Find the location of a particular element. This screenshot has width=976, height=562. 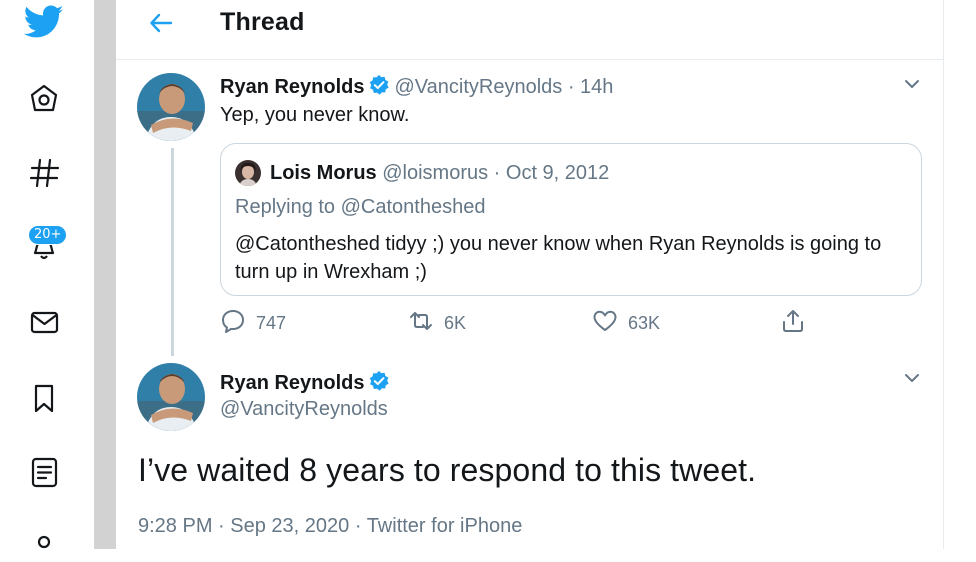

tweet-header: Ryan Reynolds @VancityReynolds · 14h is located at coordinates (416, 88).